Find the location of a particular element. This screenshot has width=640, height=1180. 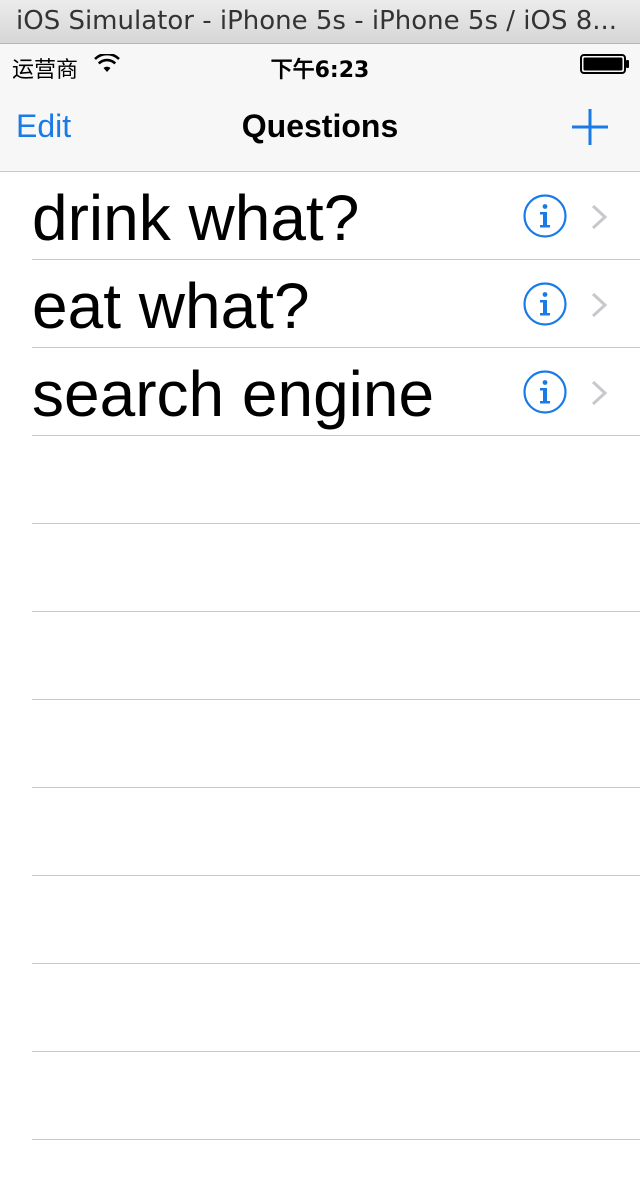

table-row: search engine is located at coordinates (320, 392).